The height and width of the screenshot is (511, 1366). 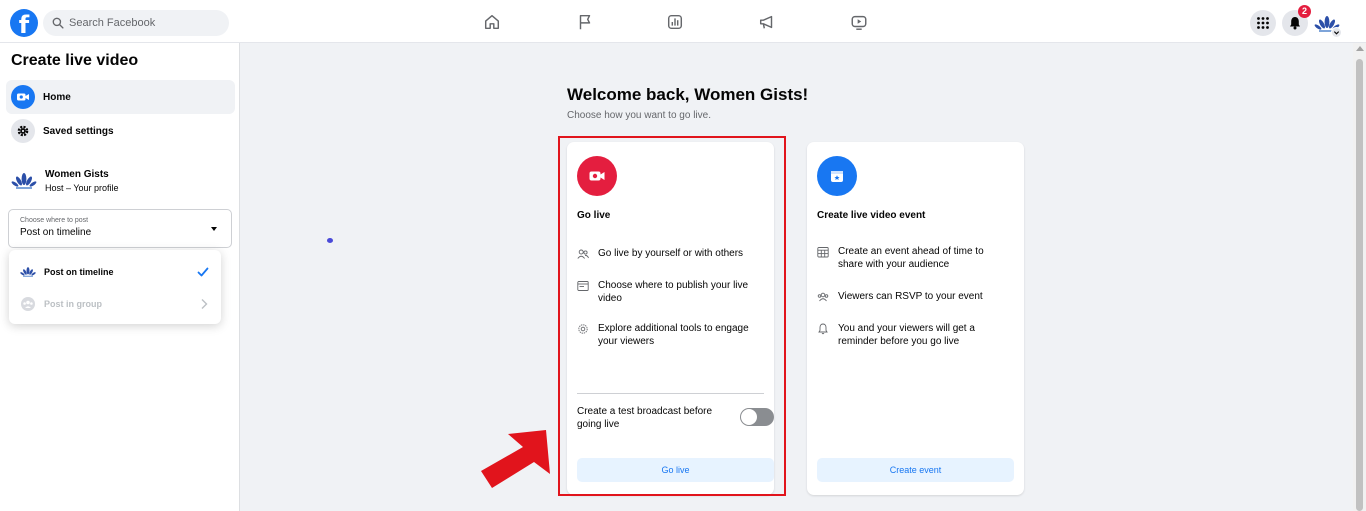 What do you see at coordinates (57, 97) in the screenshot?
I see `sidebar-item-label: Home` at bounding box center [57, 97].